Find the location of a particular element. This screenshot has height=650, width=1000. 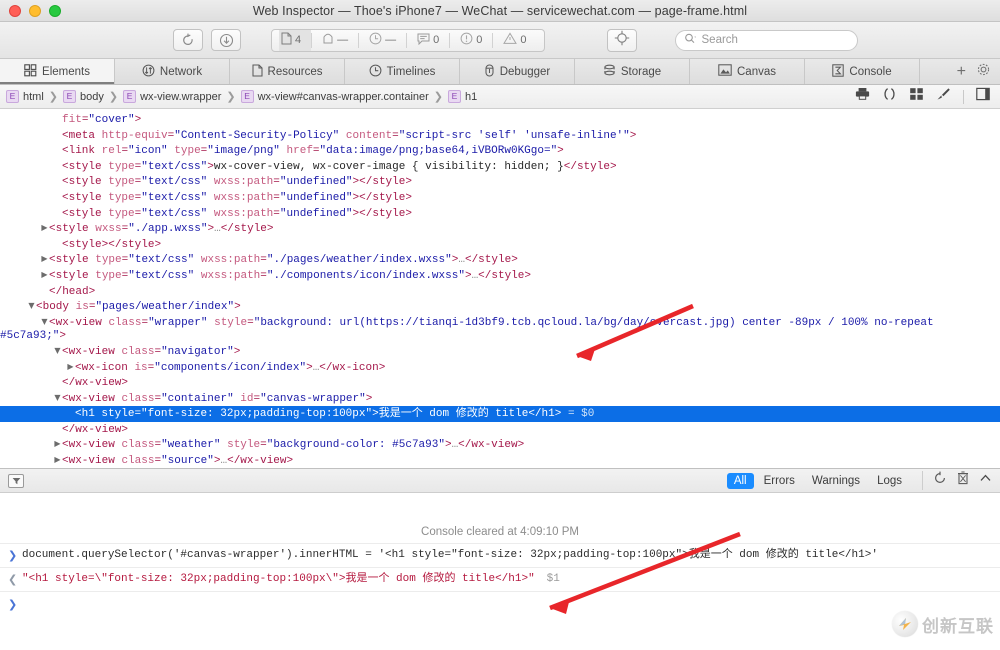

add-tab-button: + is located at coordinates (961, 71).